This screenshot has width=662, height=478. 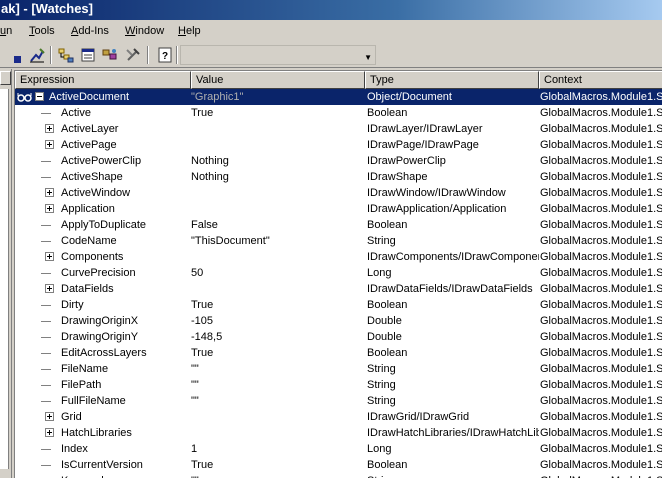 I want to click on object-browser-icon, so click(x=110, y=55).